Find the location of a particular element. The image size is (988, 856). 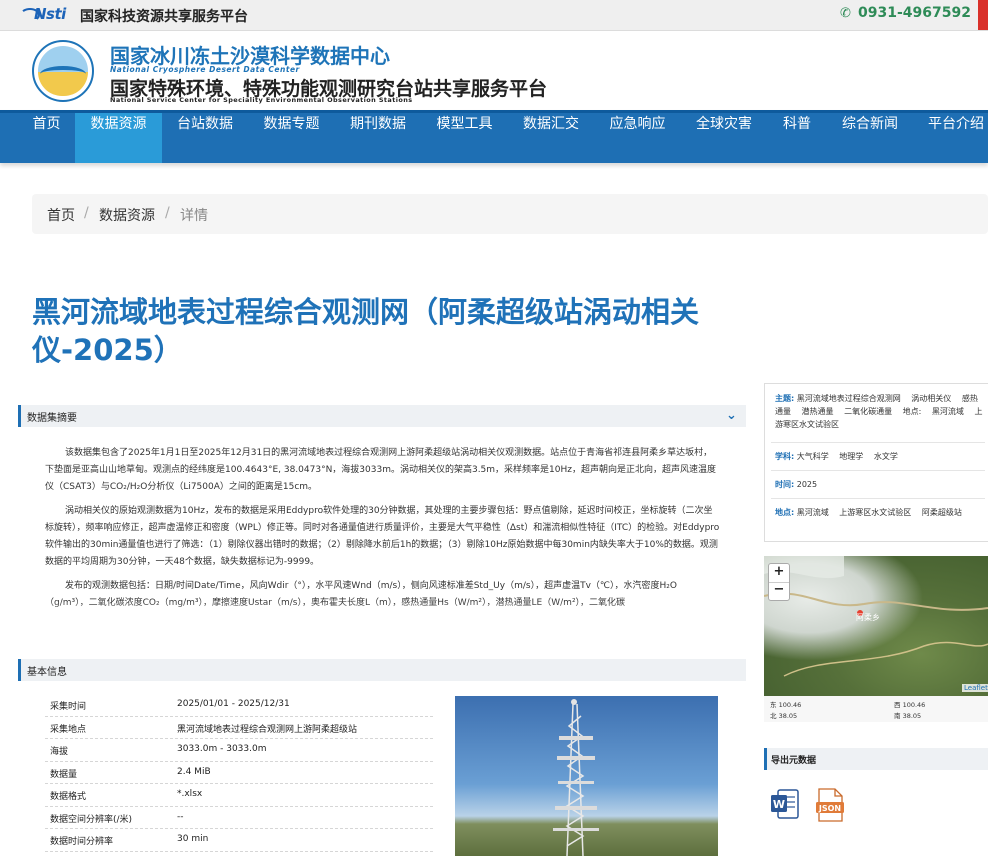

discipline-section: 学科: 大气科学 地理学 水文学 is located at coordinates (879, 456).